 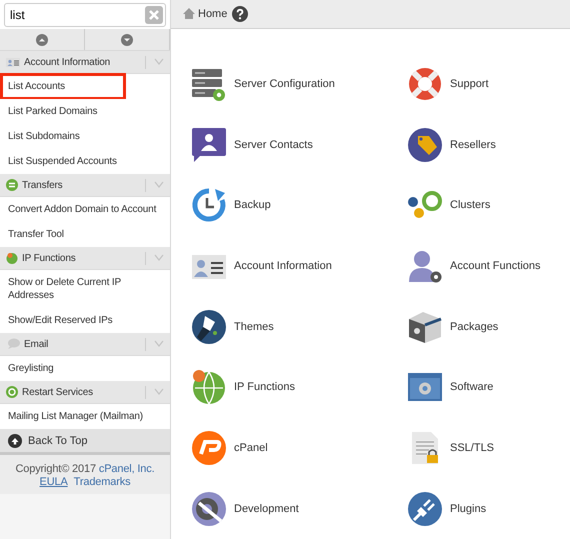 I want to click on tile-link: Packages, so click(x=488, y=326).